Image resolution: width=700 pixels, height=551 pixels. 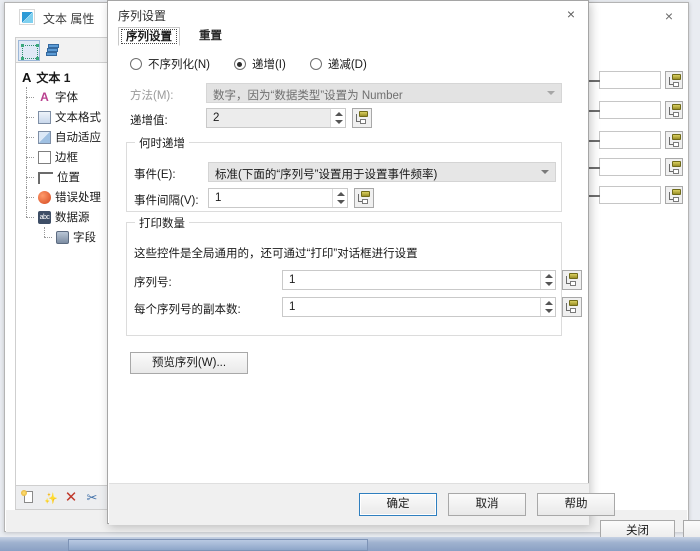 I want to click on auto-fit-icon, so click(x=44, y=137).